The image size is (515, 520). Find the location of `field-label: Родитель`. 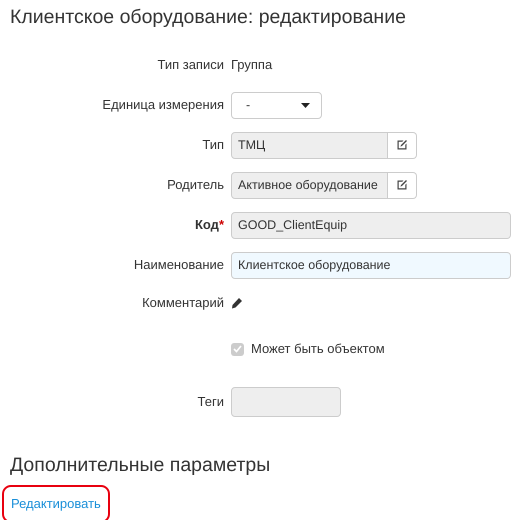

field-label: Родитель is located at coordinates (195, 184).